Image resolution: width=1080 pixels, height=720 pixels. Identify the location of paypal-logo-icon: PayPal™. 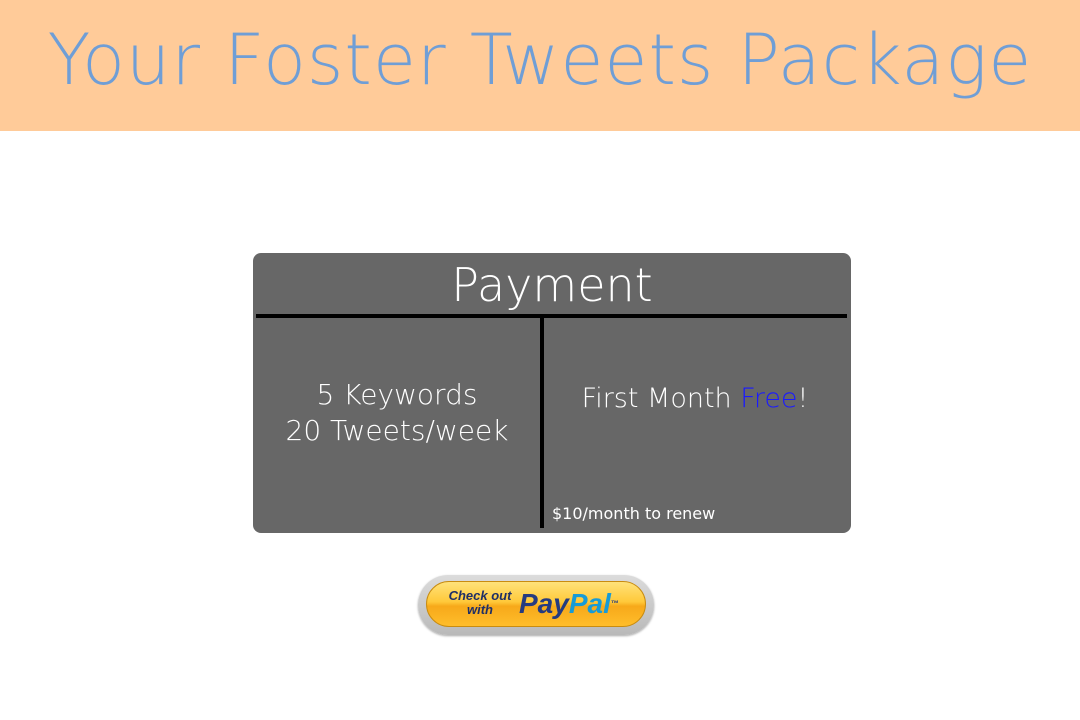
(569, 604).